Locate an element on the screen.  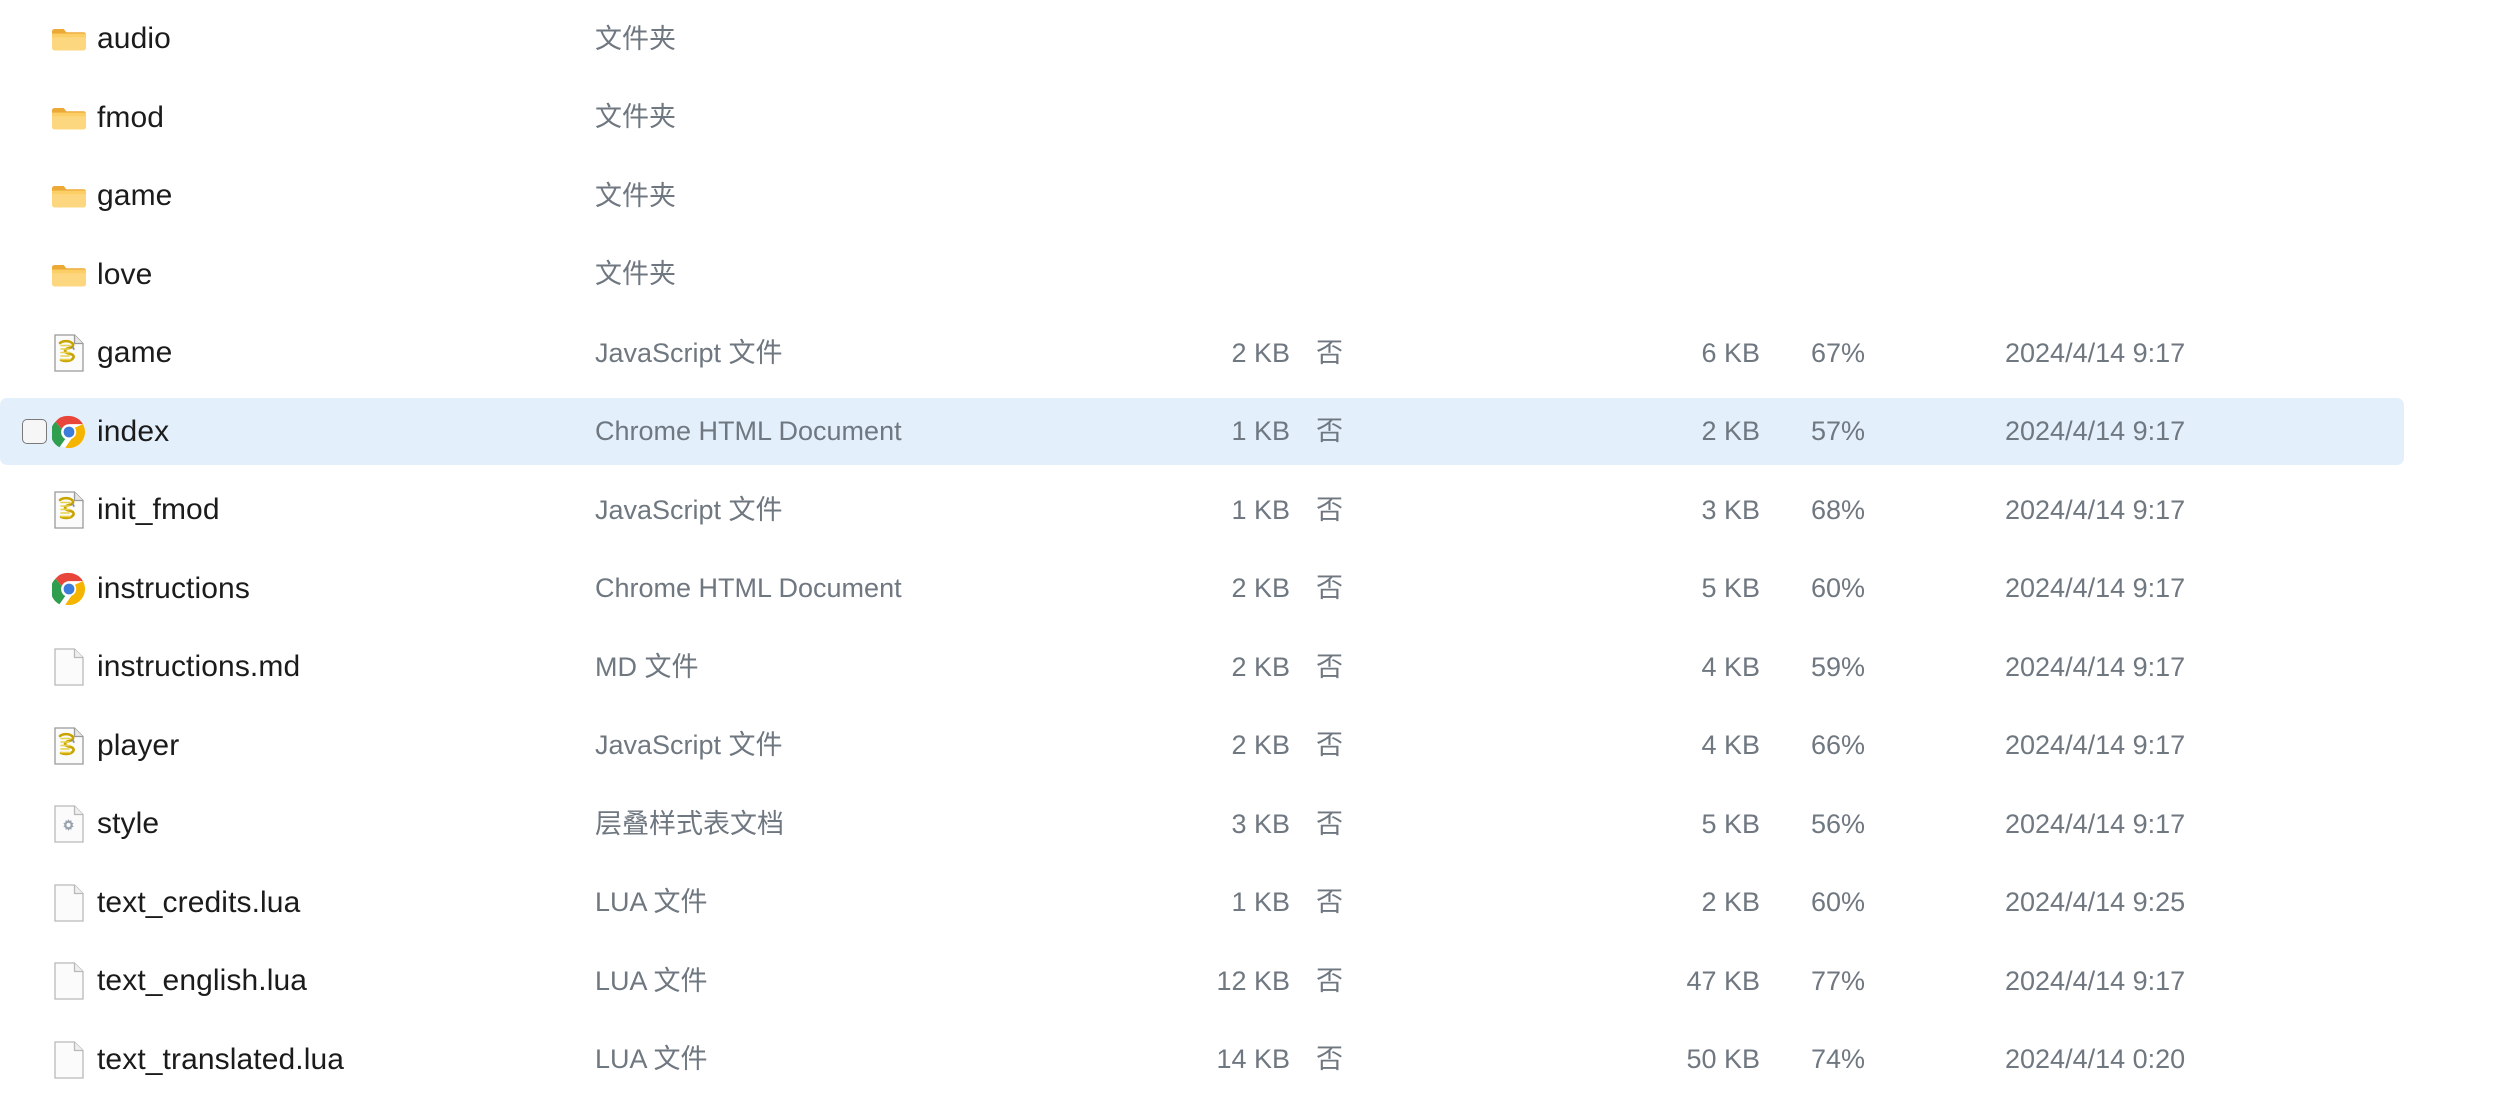
file-name-cell: instructions.md is located at coordinates (297, 667).